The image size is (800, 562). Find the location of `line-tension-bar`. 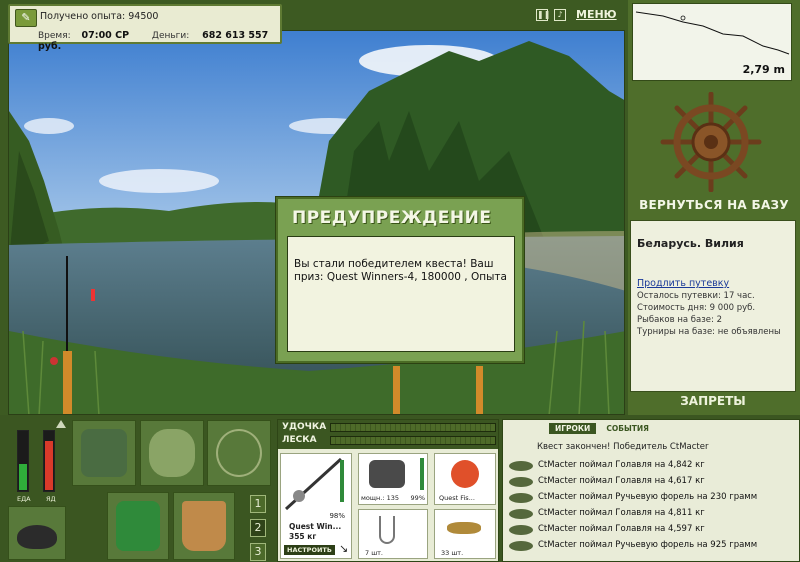

line-tension-bar is located at coordinates (413, 440).